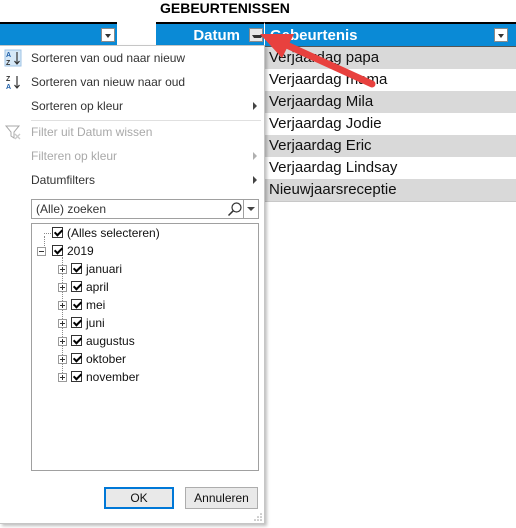  Describe the element at coordinates (390, 190) in the screenshot. I see `table-row: Nieuwjaarsreceptie` at that location.